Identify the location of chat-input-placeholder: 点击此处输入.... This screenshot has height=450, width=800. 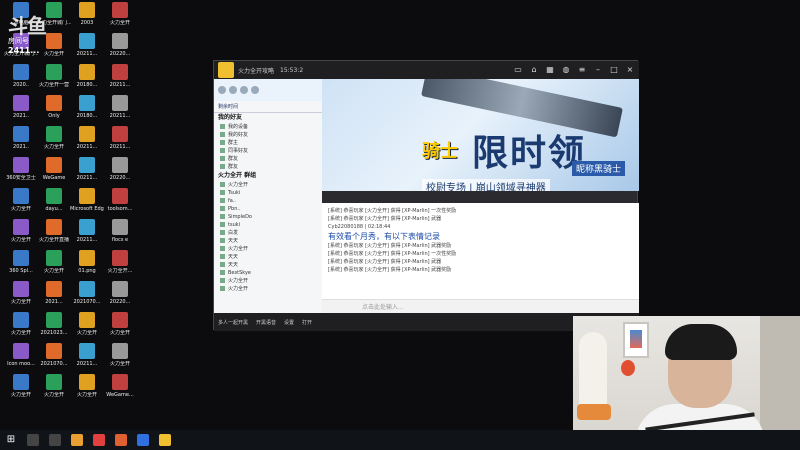
(383, 306).